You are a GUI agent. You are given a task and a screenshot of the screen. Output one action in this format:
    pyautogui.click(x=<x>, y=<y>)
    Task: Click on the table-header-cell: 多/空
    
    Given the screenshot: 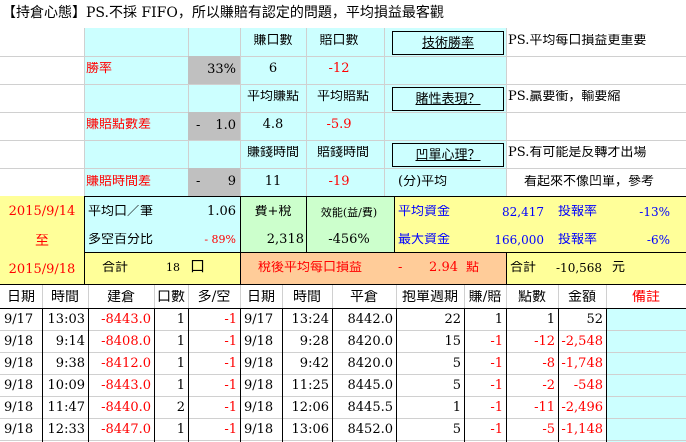 What is the action you would take?
    pyautogui.click(x=214, y=297)
    